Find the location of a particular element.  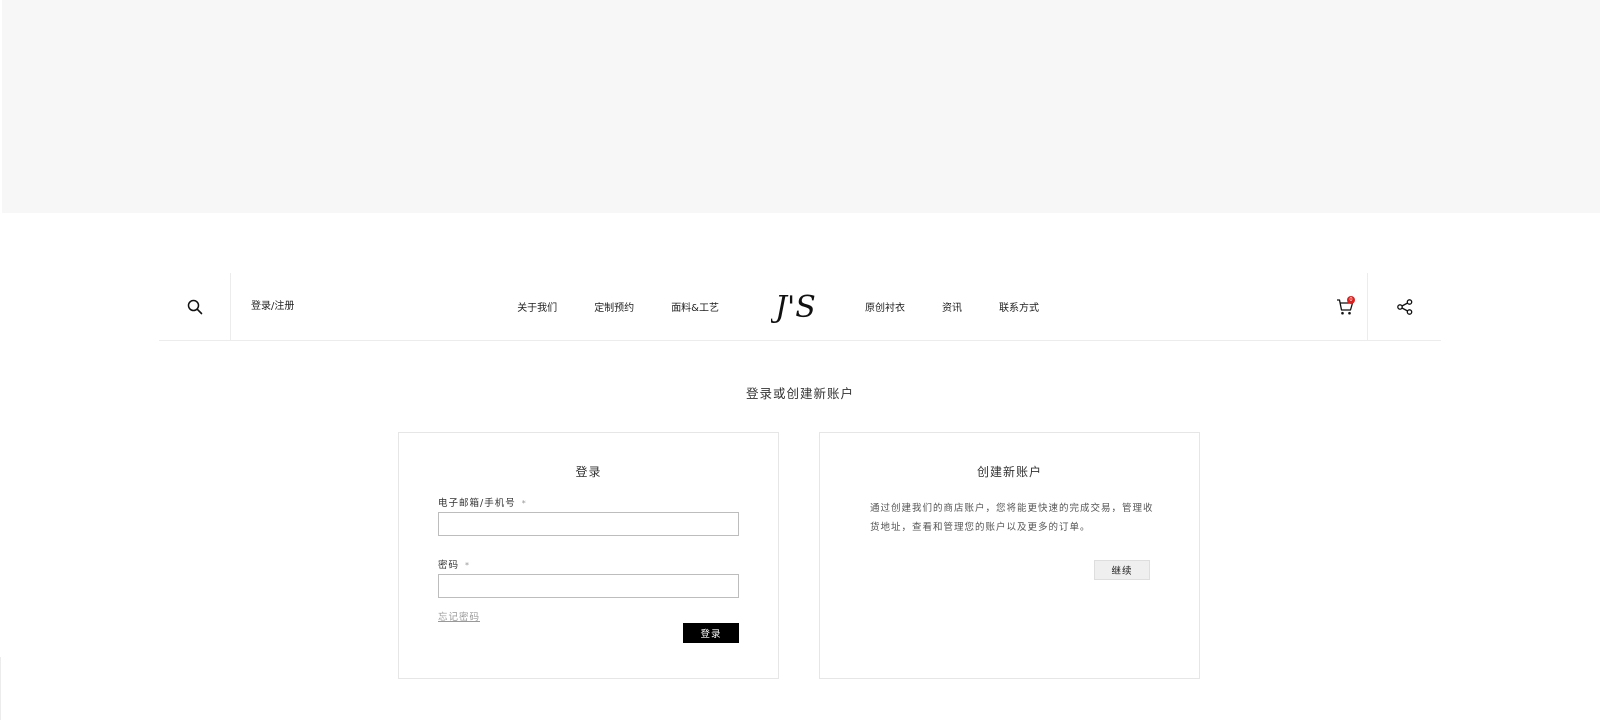

site-header: 登录/注册 关于我们 定制预约 面料&工艺 J'S 原创衬衣 资讯 联系方式 0 is located at coordinates (800, 307).